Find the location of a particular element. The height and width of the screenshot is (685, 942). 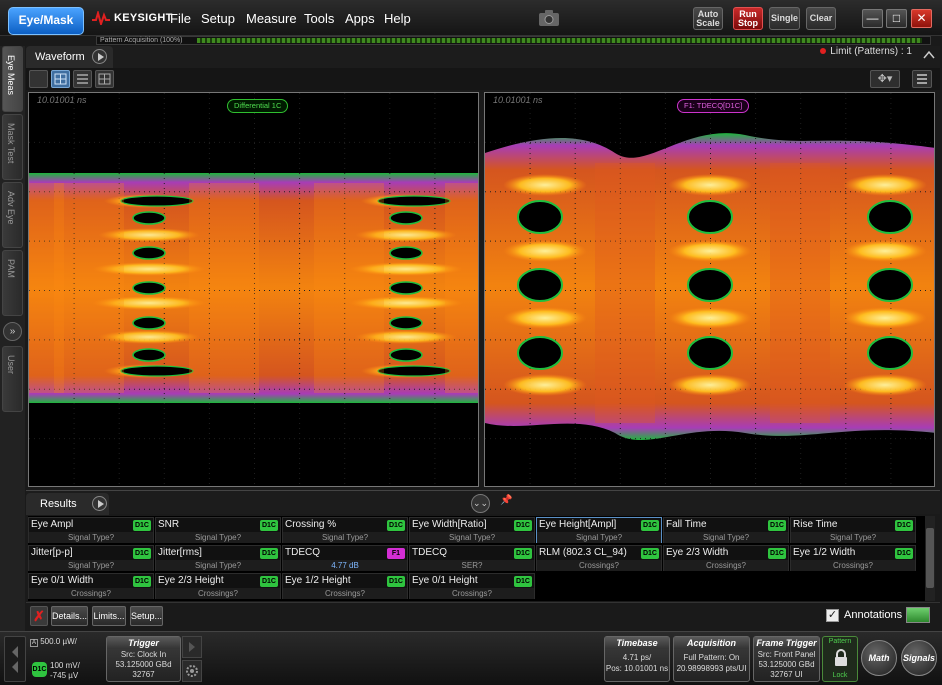

source-badge: F1 is located at coordinates (396, 553).